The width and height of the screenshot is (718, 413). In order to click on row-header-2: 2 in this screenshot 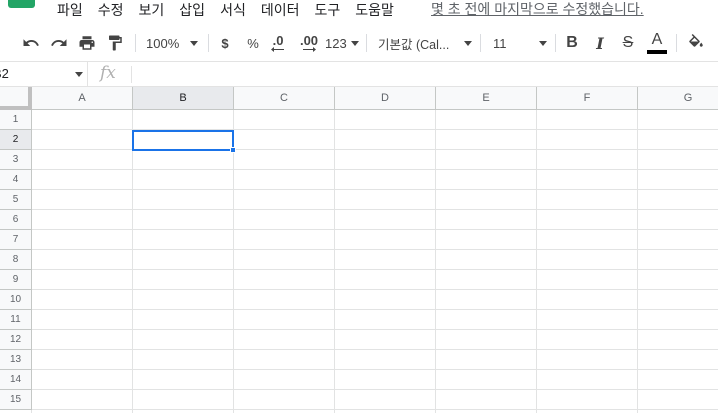, I will do `click(16, 140)`.